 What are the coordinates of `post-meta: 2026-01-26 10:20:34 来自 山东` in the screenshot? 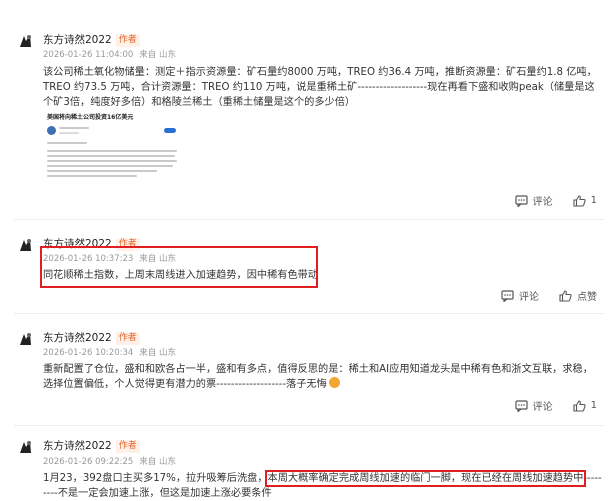 It's located at (109, 352).